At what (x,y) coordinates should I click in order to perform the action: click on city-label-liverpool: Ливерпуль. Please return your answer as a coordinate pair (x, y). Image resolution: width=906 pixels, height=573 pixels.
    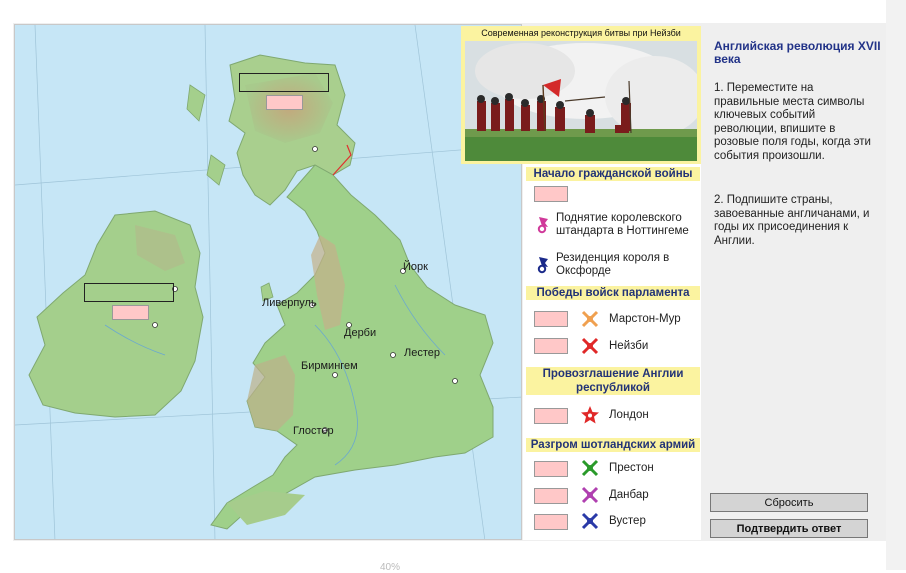
    Looking at the image, I should click on (289, 303).